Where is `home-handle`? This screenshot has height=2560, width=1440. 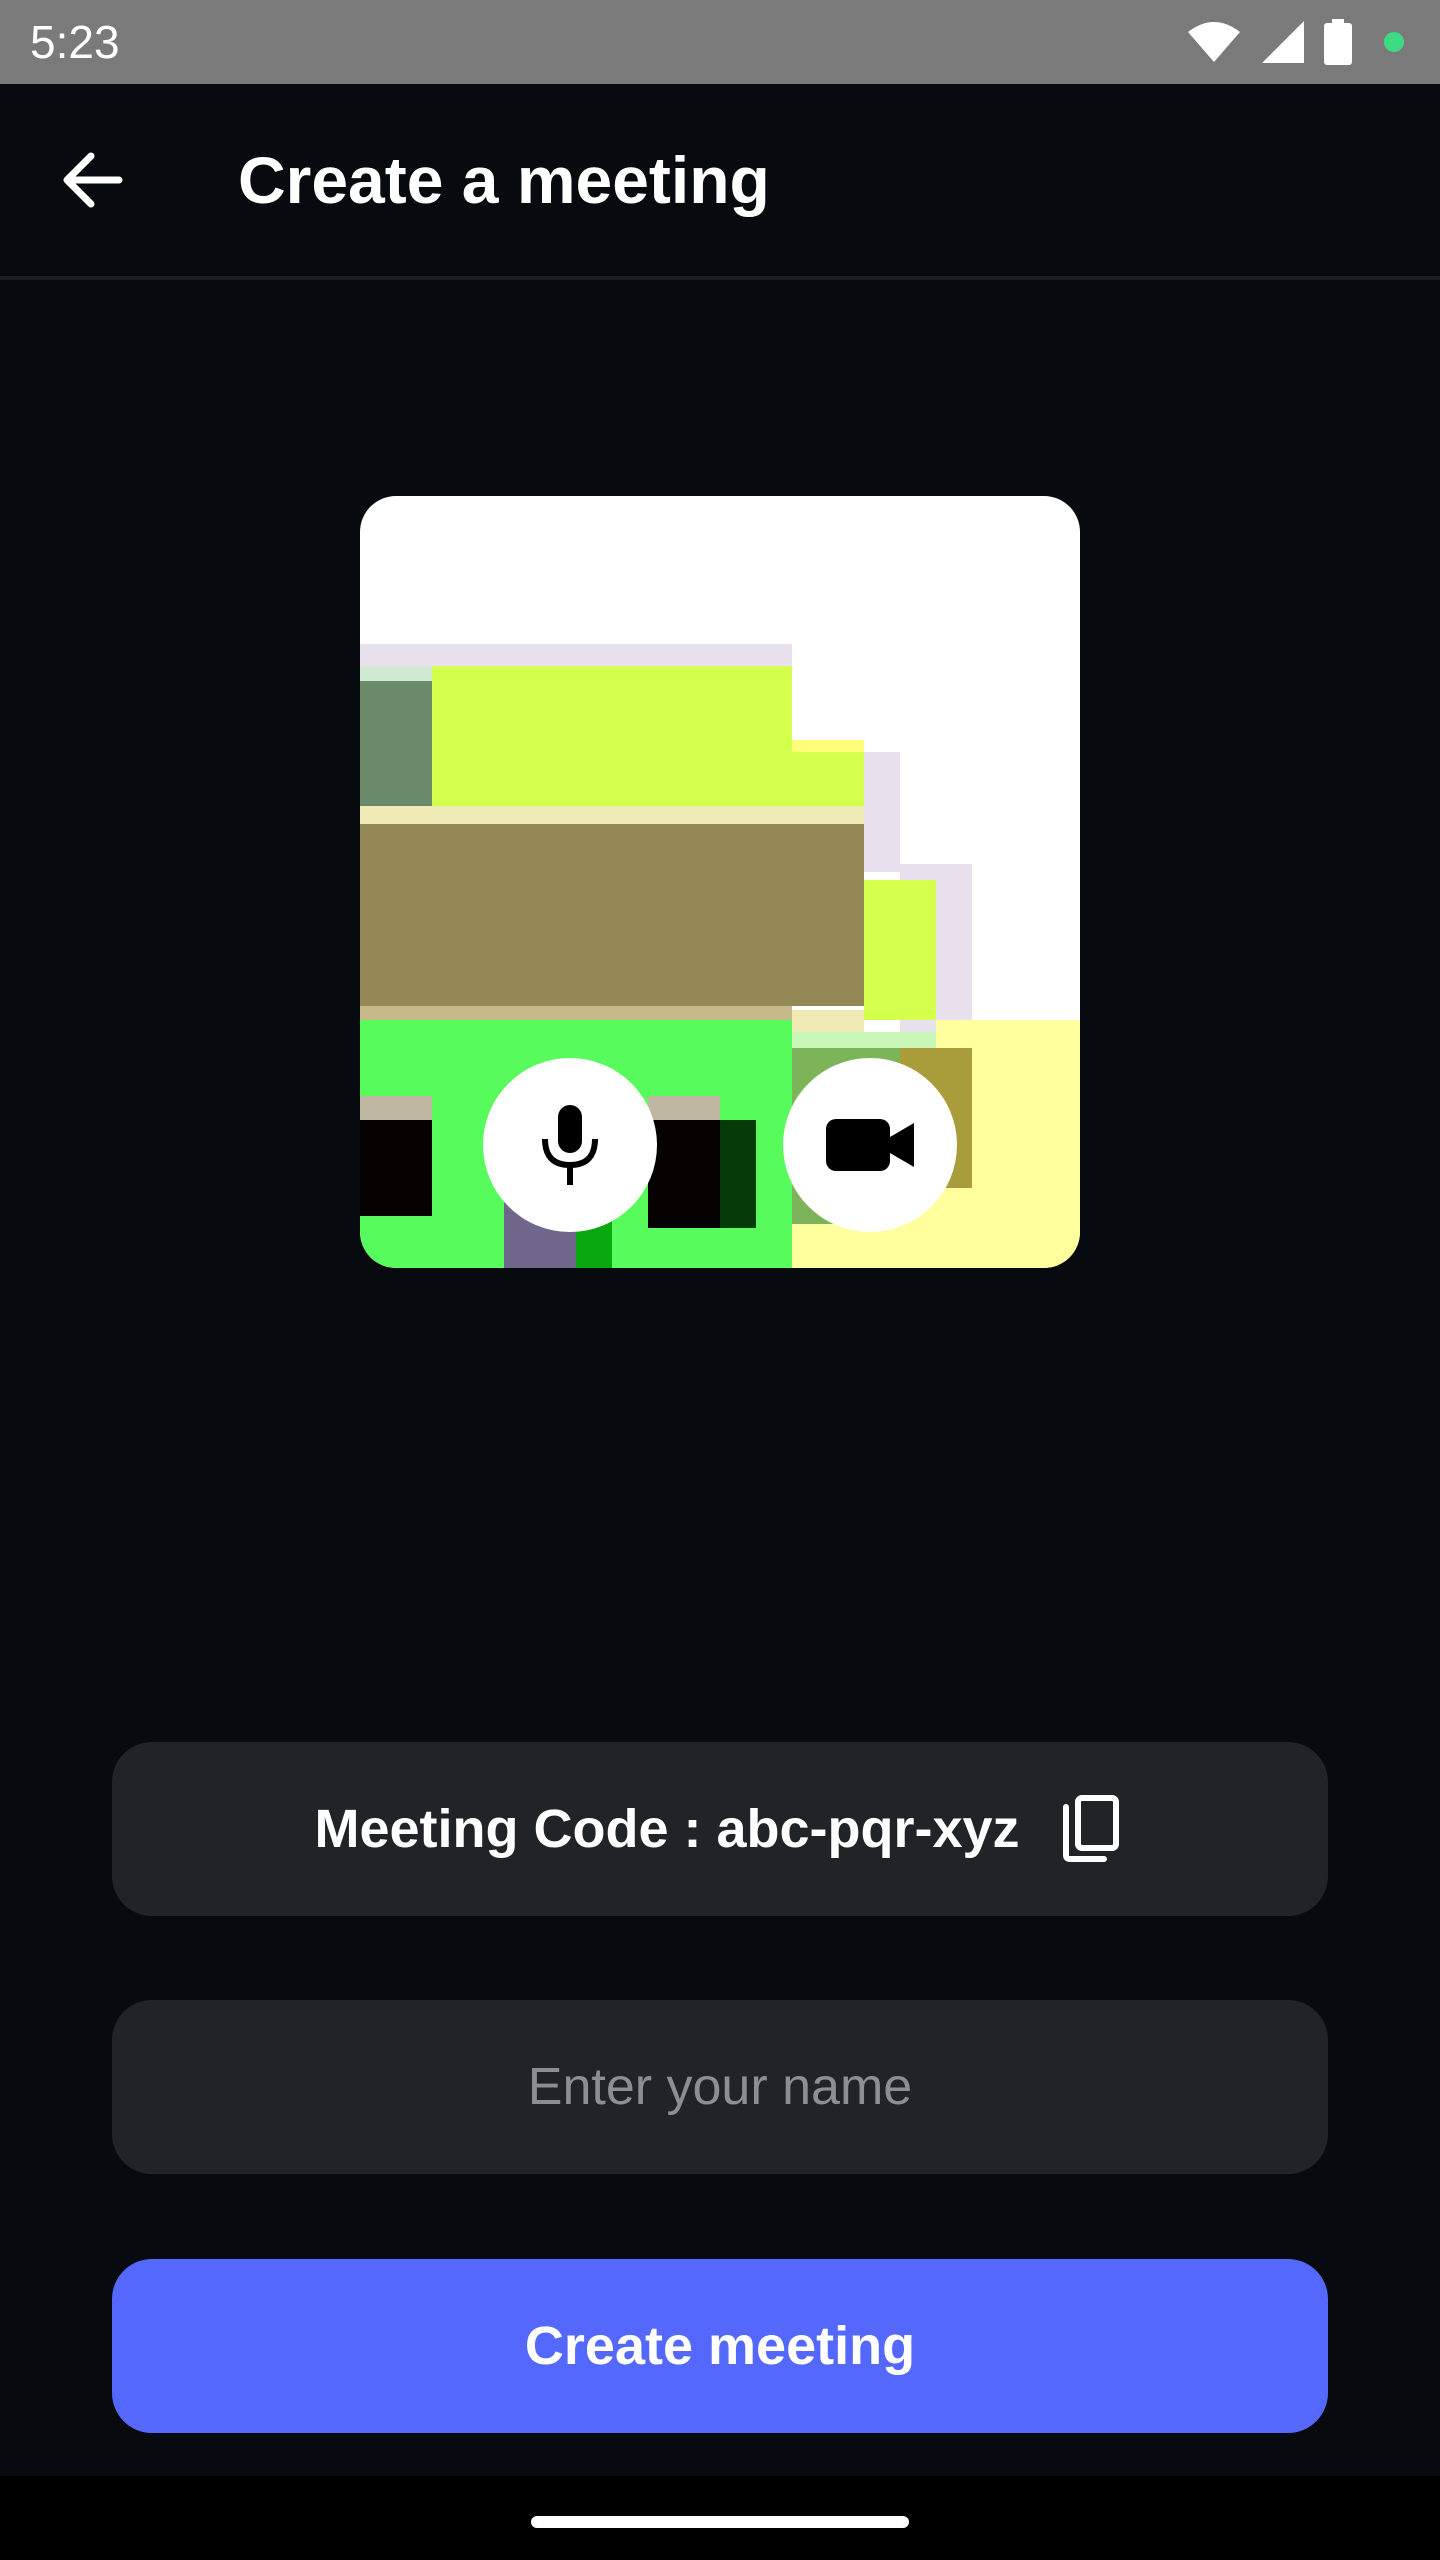 home-handle is located at coordinates (720, 2522).